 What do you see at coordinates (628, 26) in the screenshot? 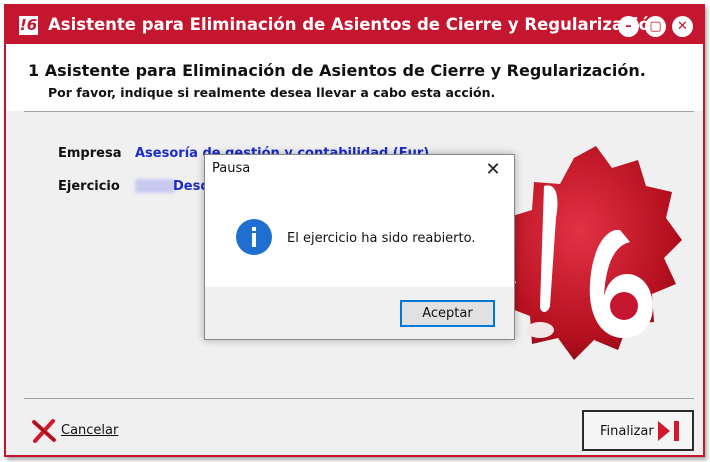
I see `minimize-button: –` at bounding box center [628, 26].